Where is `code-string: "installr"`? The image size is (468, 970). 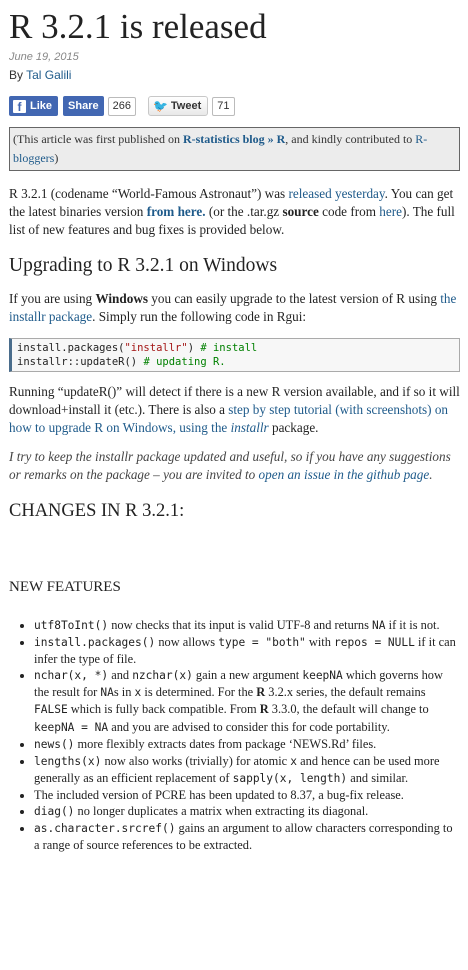
code-string: "installr" is located at coordinates (156, 348).